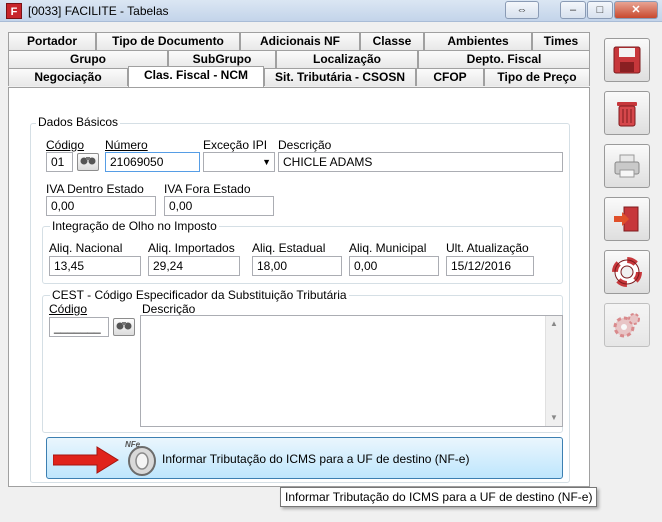 The image size is (662, 522). What do you see at coordinates (95, 266) in the screenshot?
I see `aliq-nacional-input: 13,45` at bounding box center [95, 266].